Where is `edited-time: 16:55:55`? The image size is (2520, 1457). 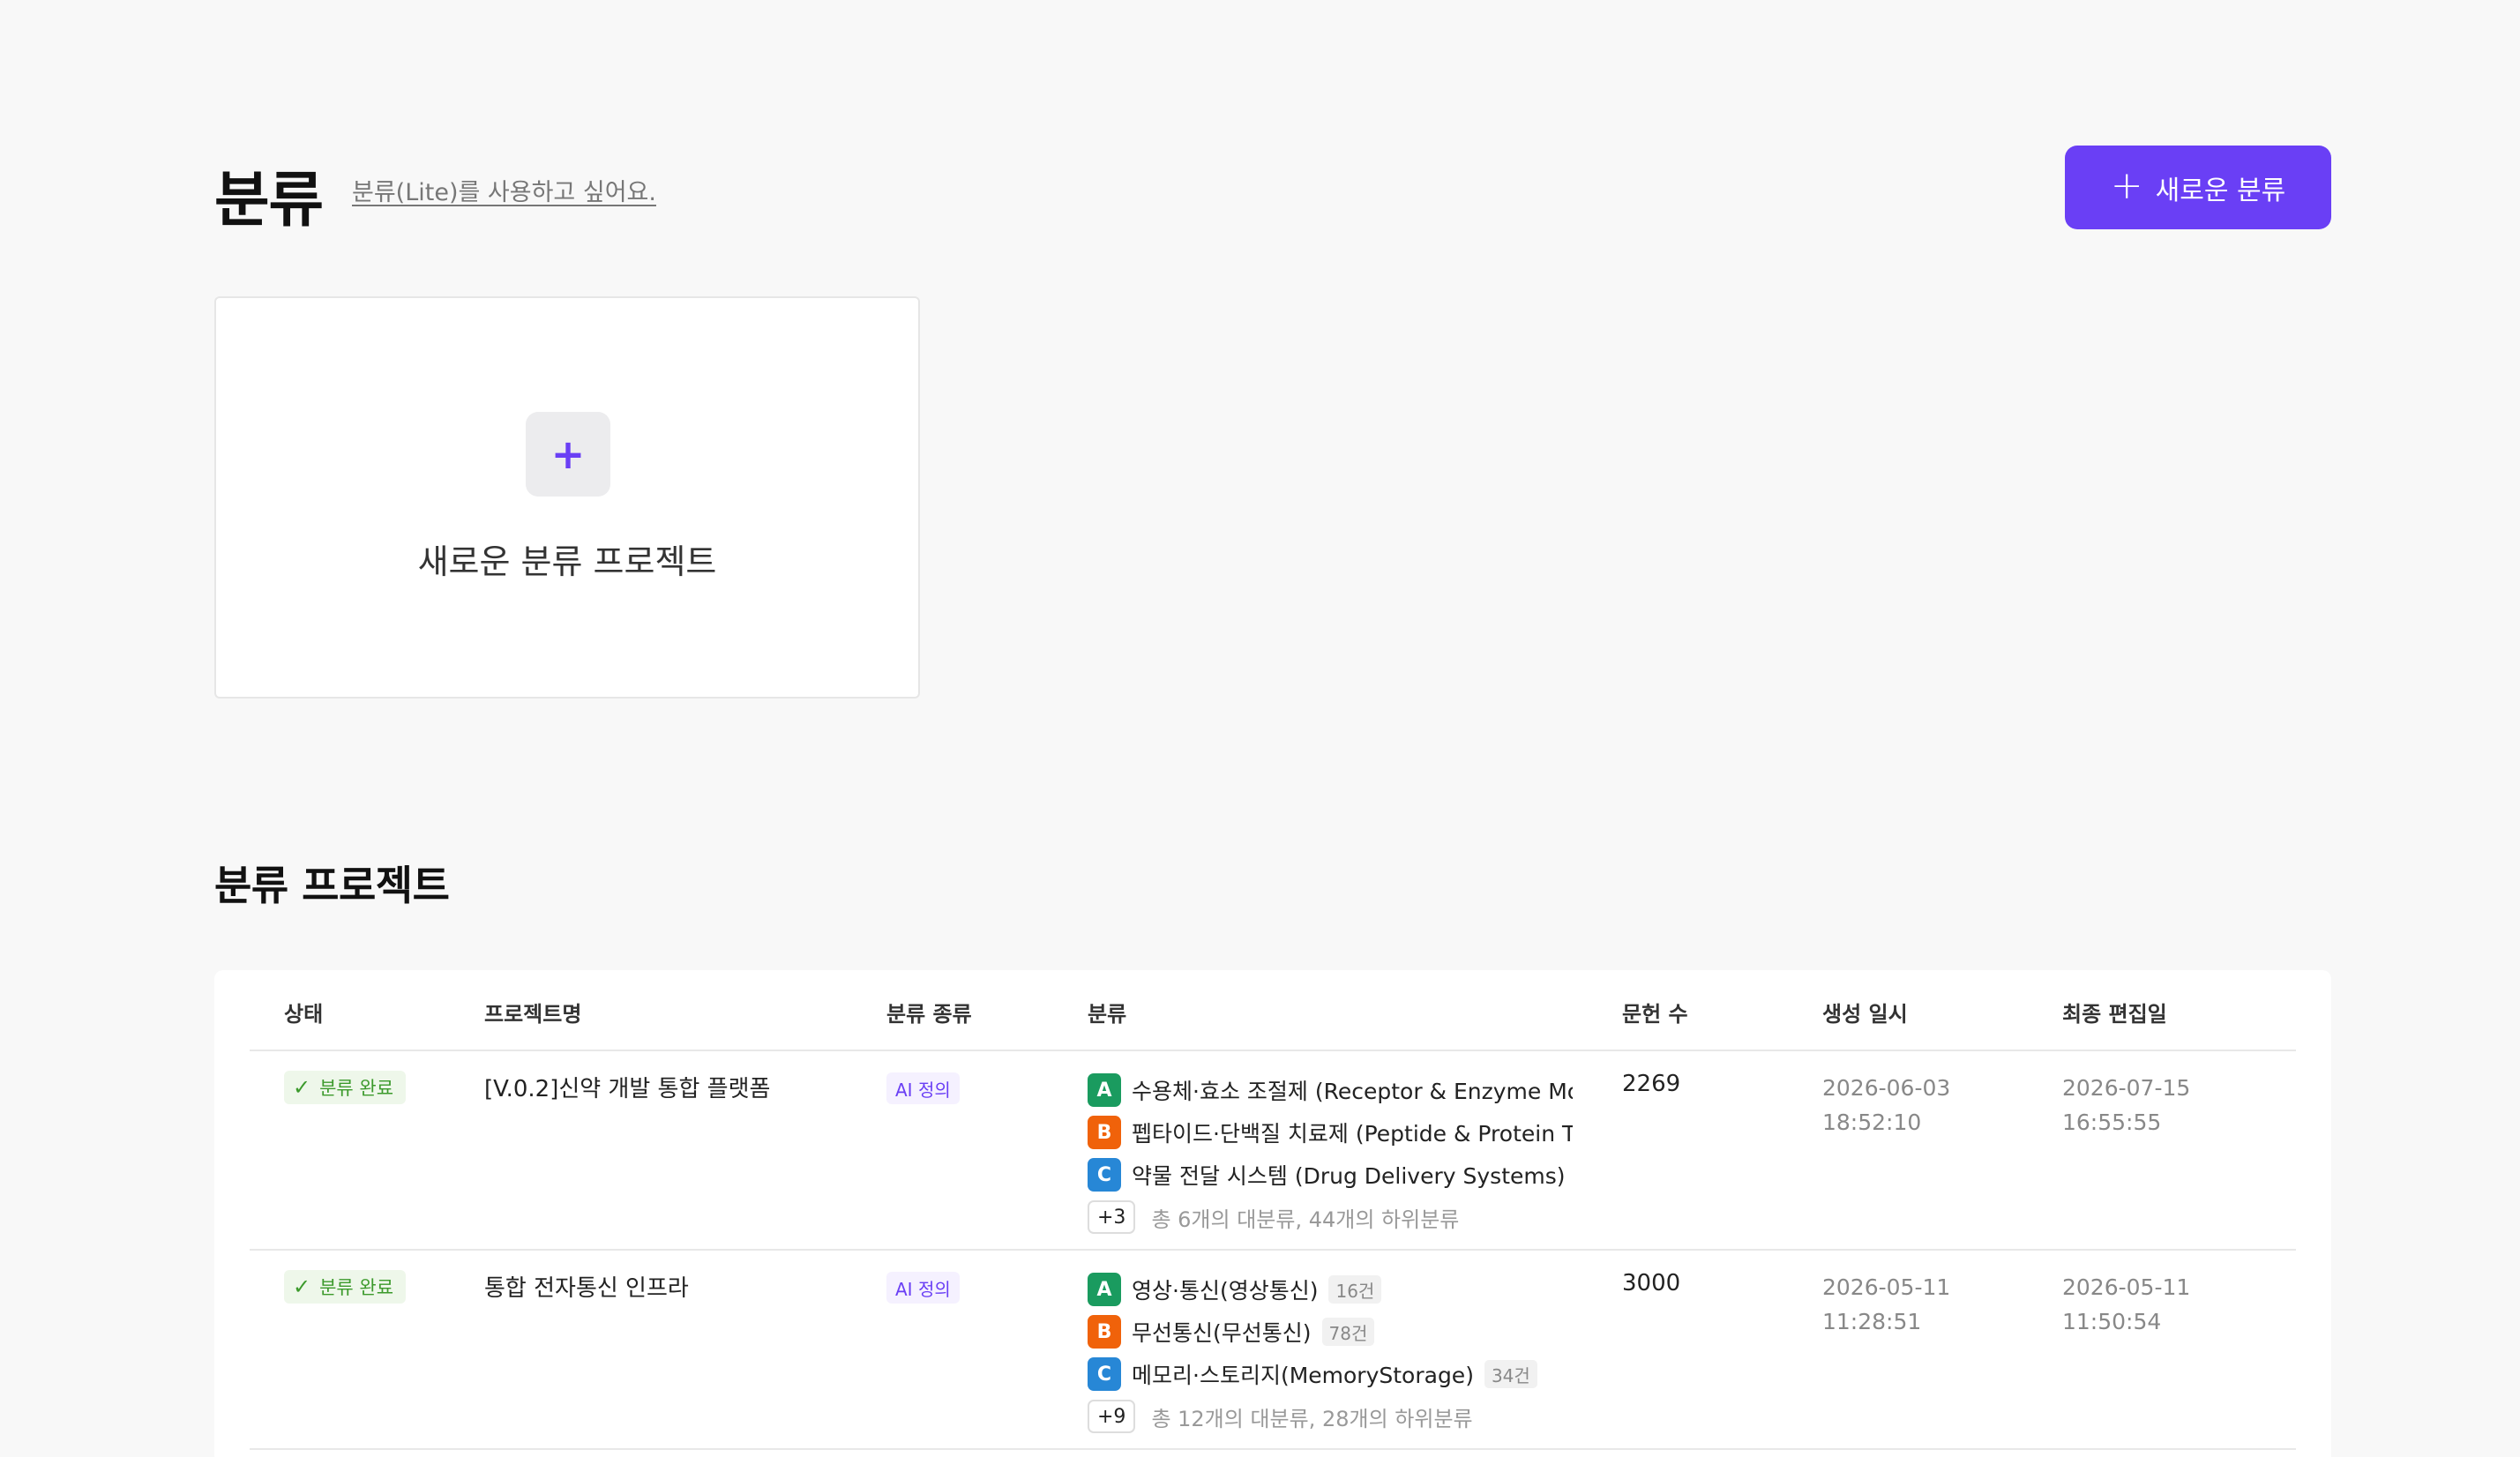 edited-time: 16:55:55 is located at coordinates (2112, 1122).